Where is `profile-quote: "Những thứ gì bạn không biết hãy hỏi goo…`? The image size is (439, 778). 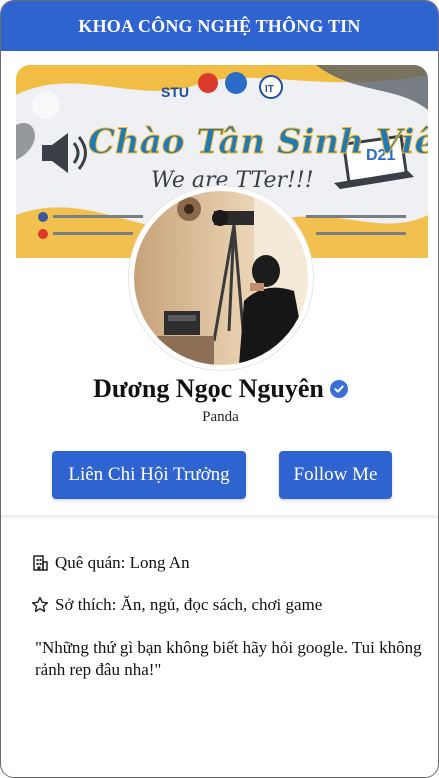 profile-quote: "Những thứ gì bạn không biết hãy hỏi goo… is located at coordinates (228, 658).